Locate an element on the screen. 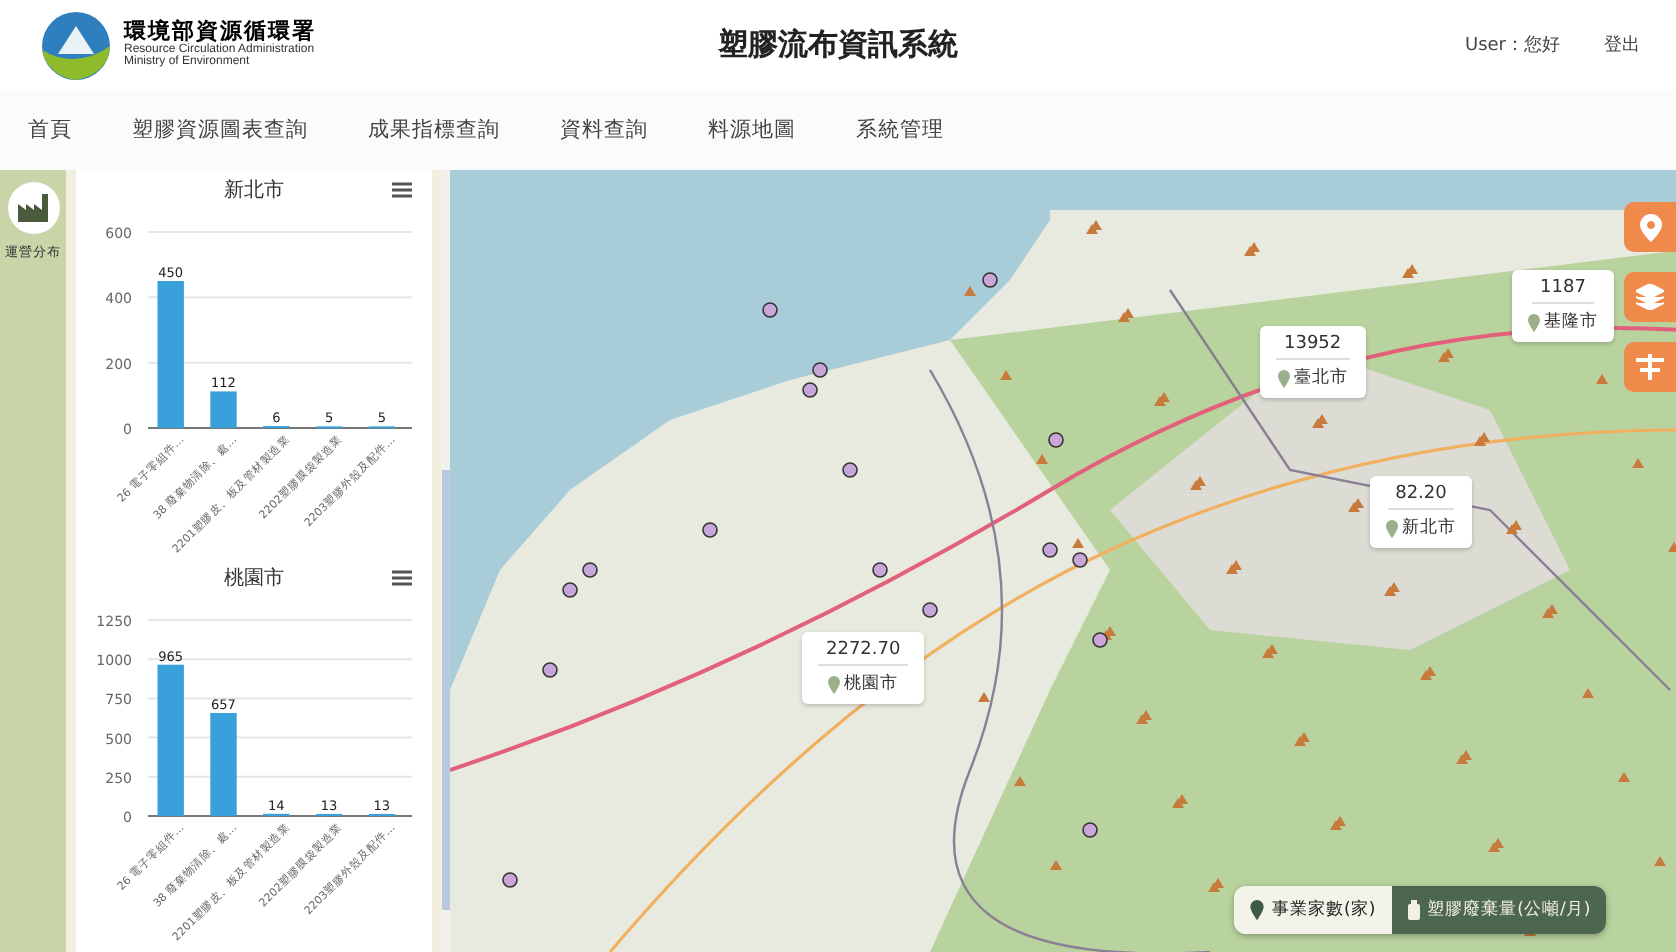  popup-value: 2272.70 is located at coordinates (863, 653).